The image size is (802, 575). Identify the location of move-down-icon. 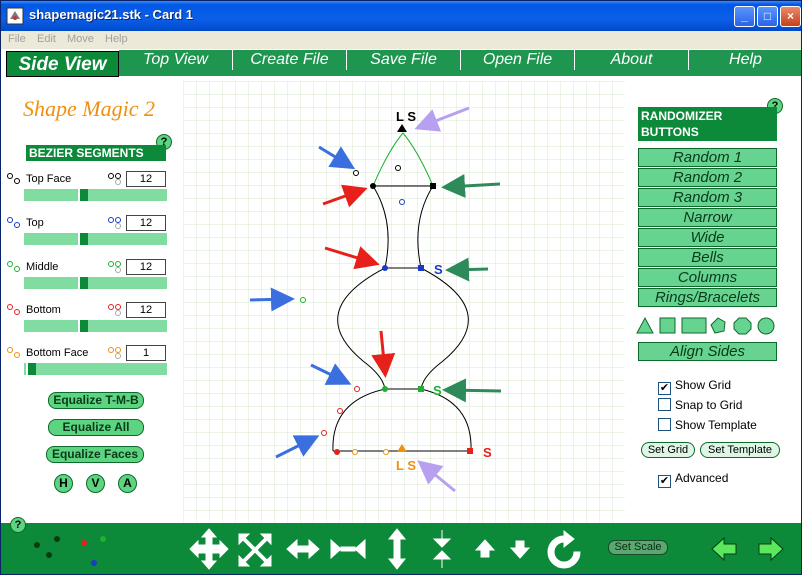
(520, 549).